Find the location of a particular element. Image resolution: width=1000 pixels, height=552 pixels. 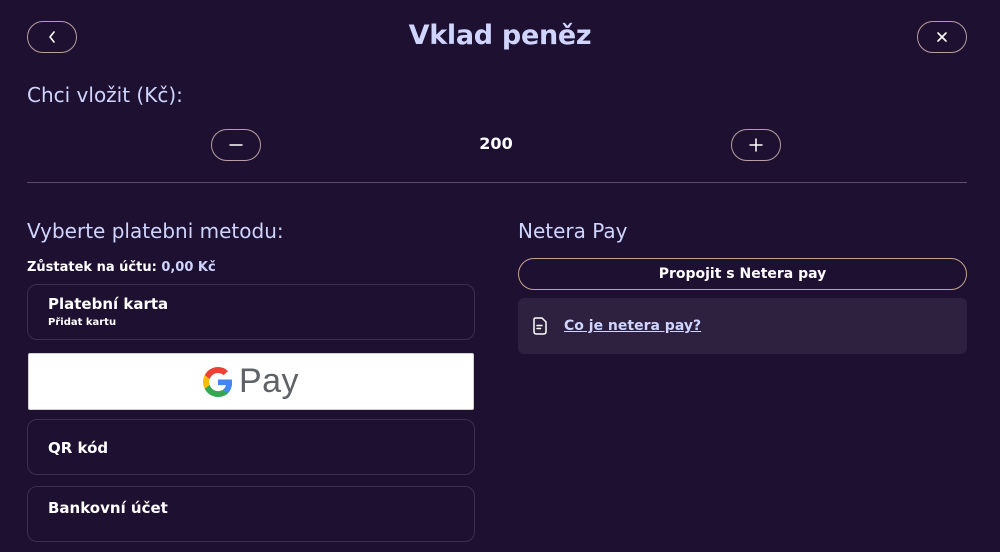

connect-netera-button: Propojit s Netera pay is located at coordinates (742, 274).